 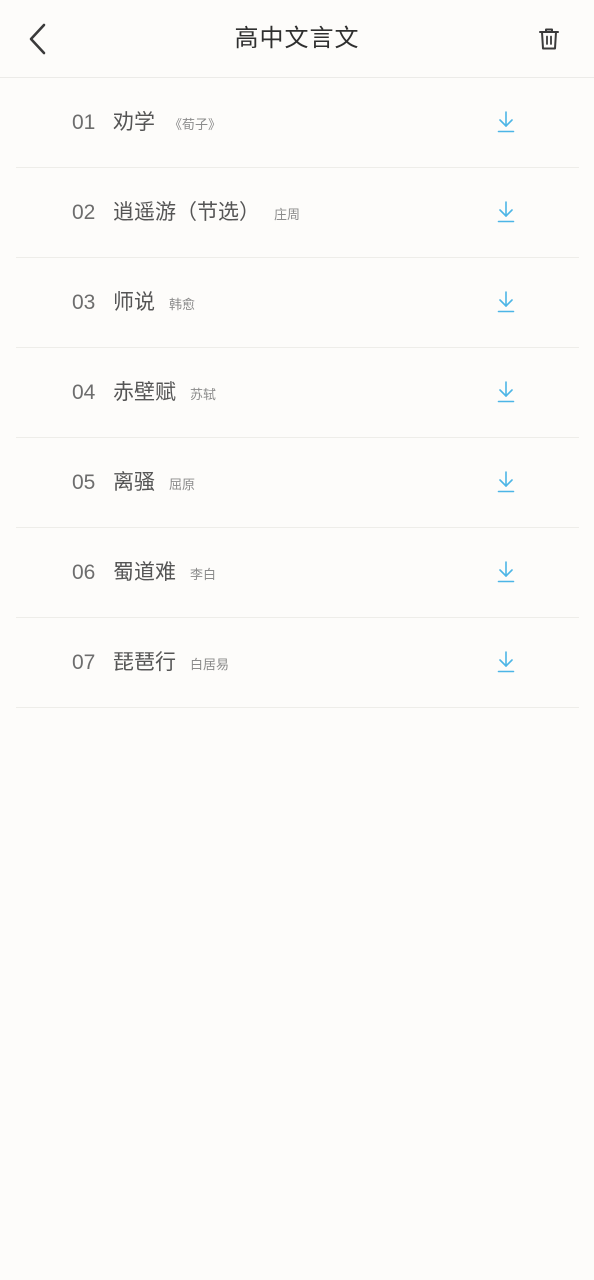 I want to click on list-item: 02 逍遥游（节选） 庄周, so click(x=297, y=213).